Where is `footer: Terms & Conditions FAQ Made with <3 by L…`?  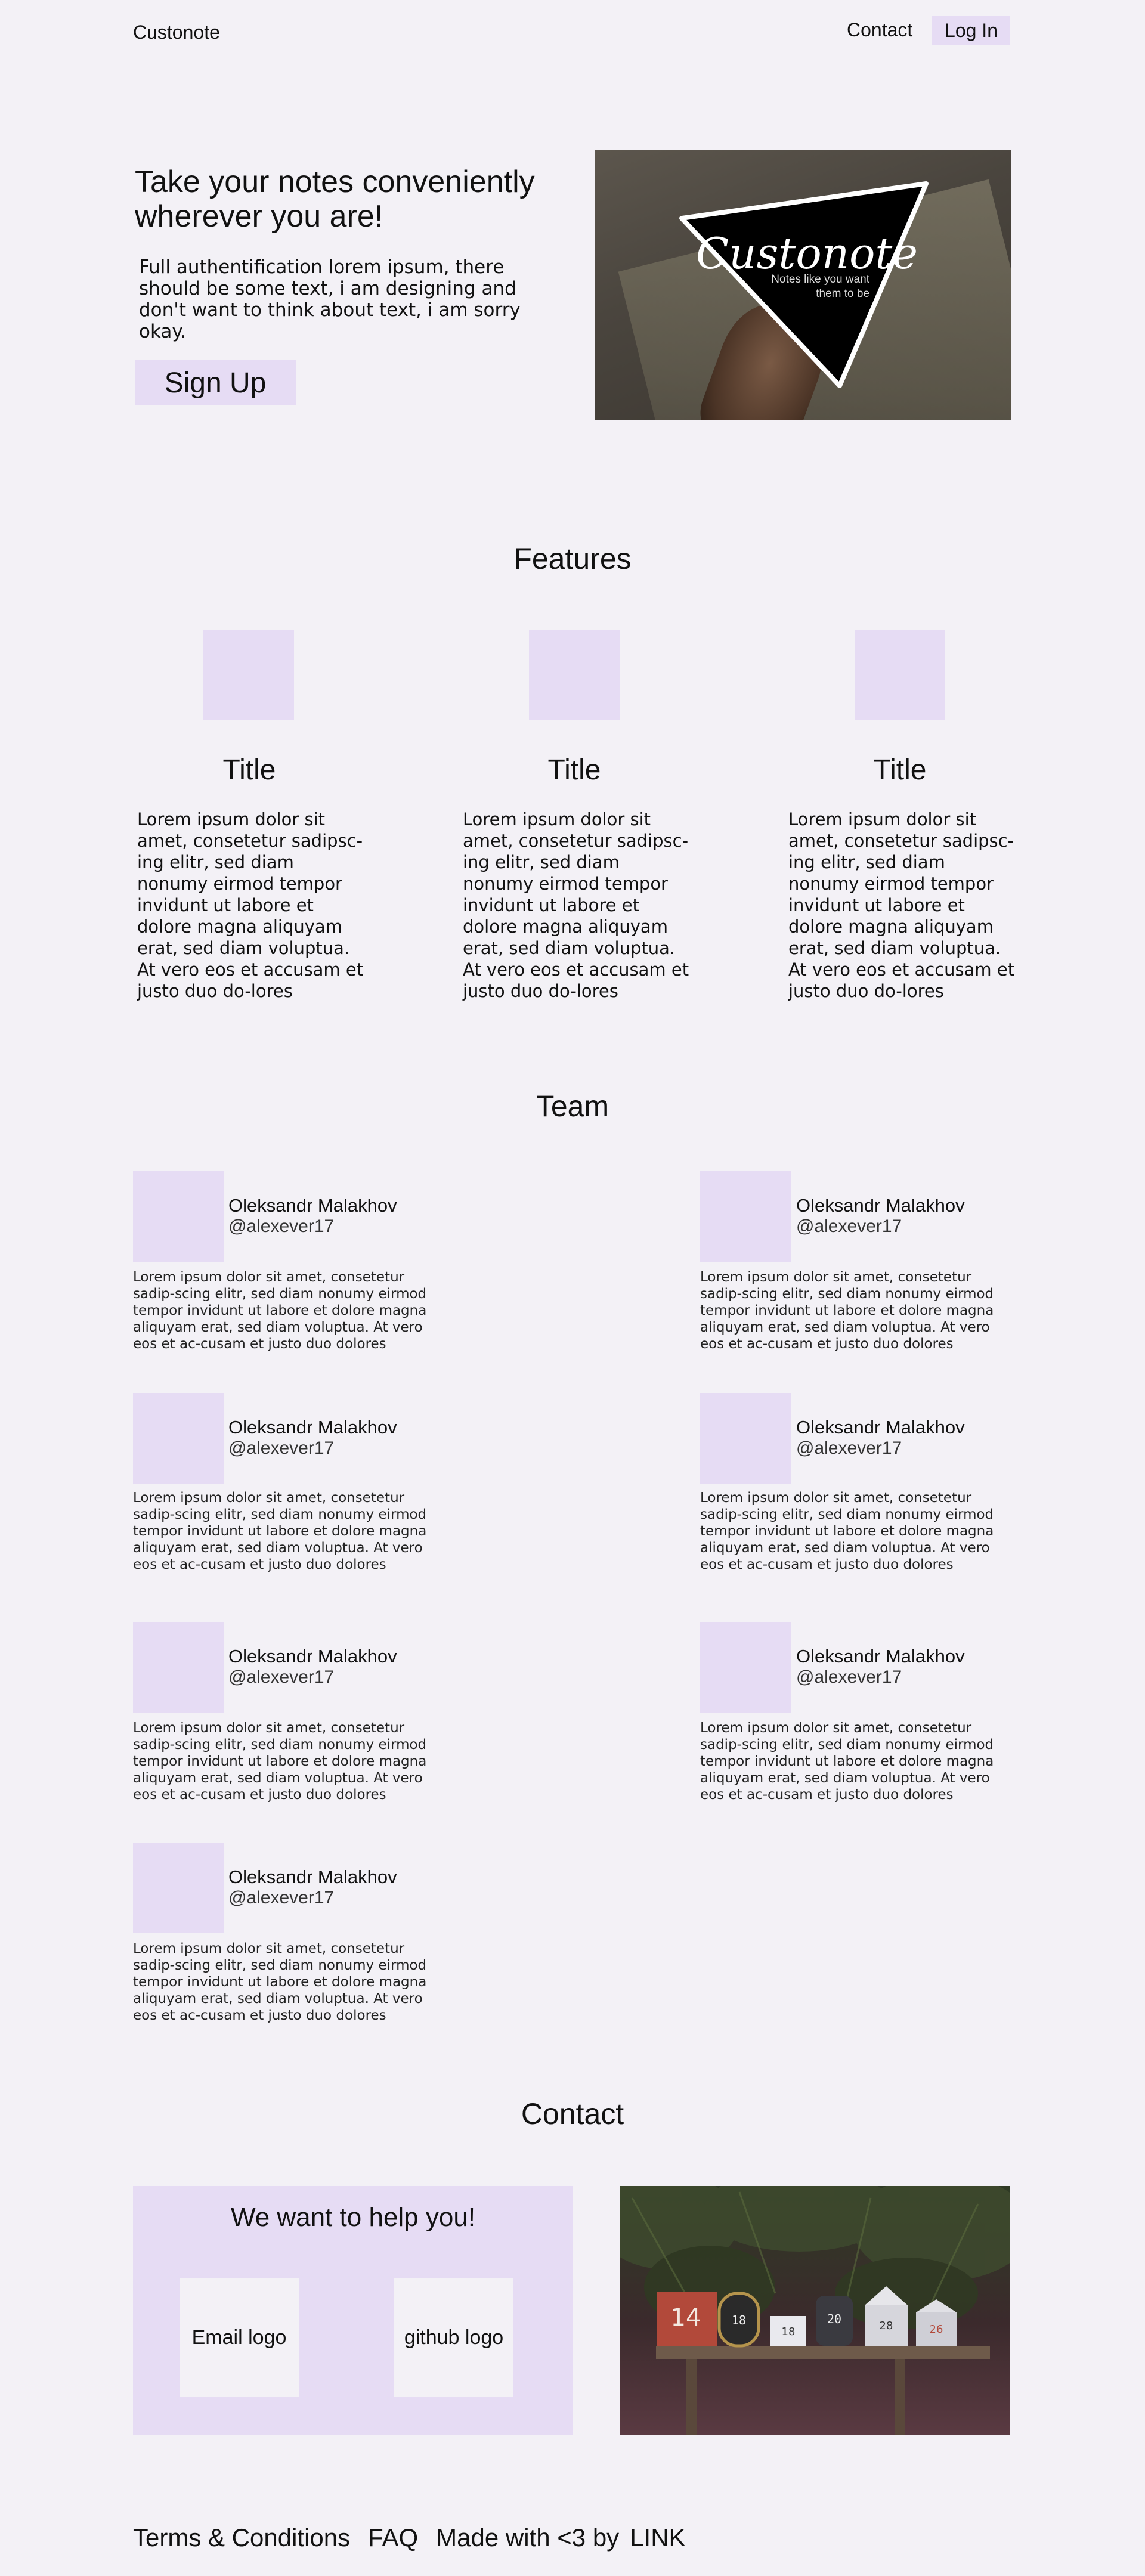 footer: Terms & Conditions FAQ Made with <3 by L… is located at coordinates (409, 2538).